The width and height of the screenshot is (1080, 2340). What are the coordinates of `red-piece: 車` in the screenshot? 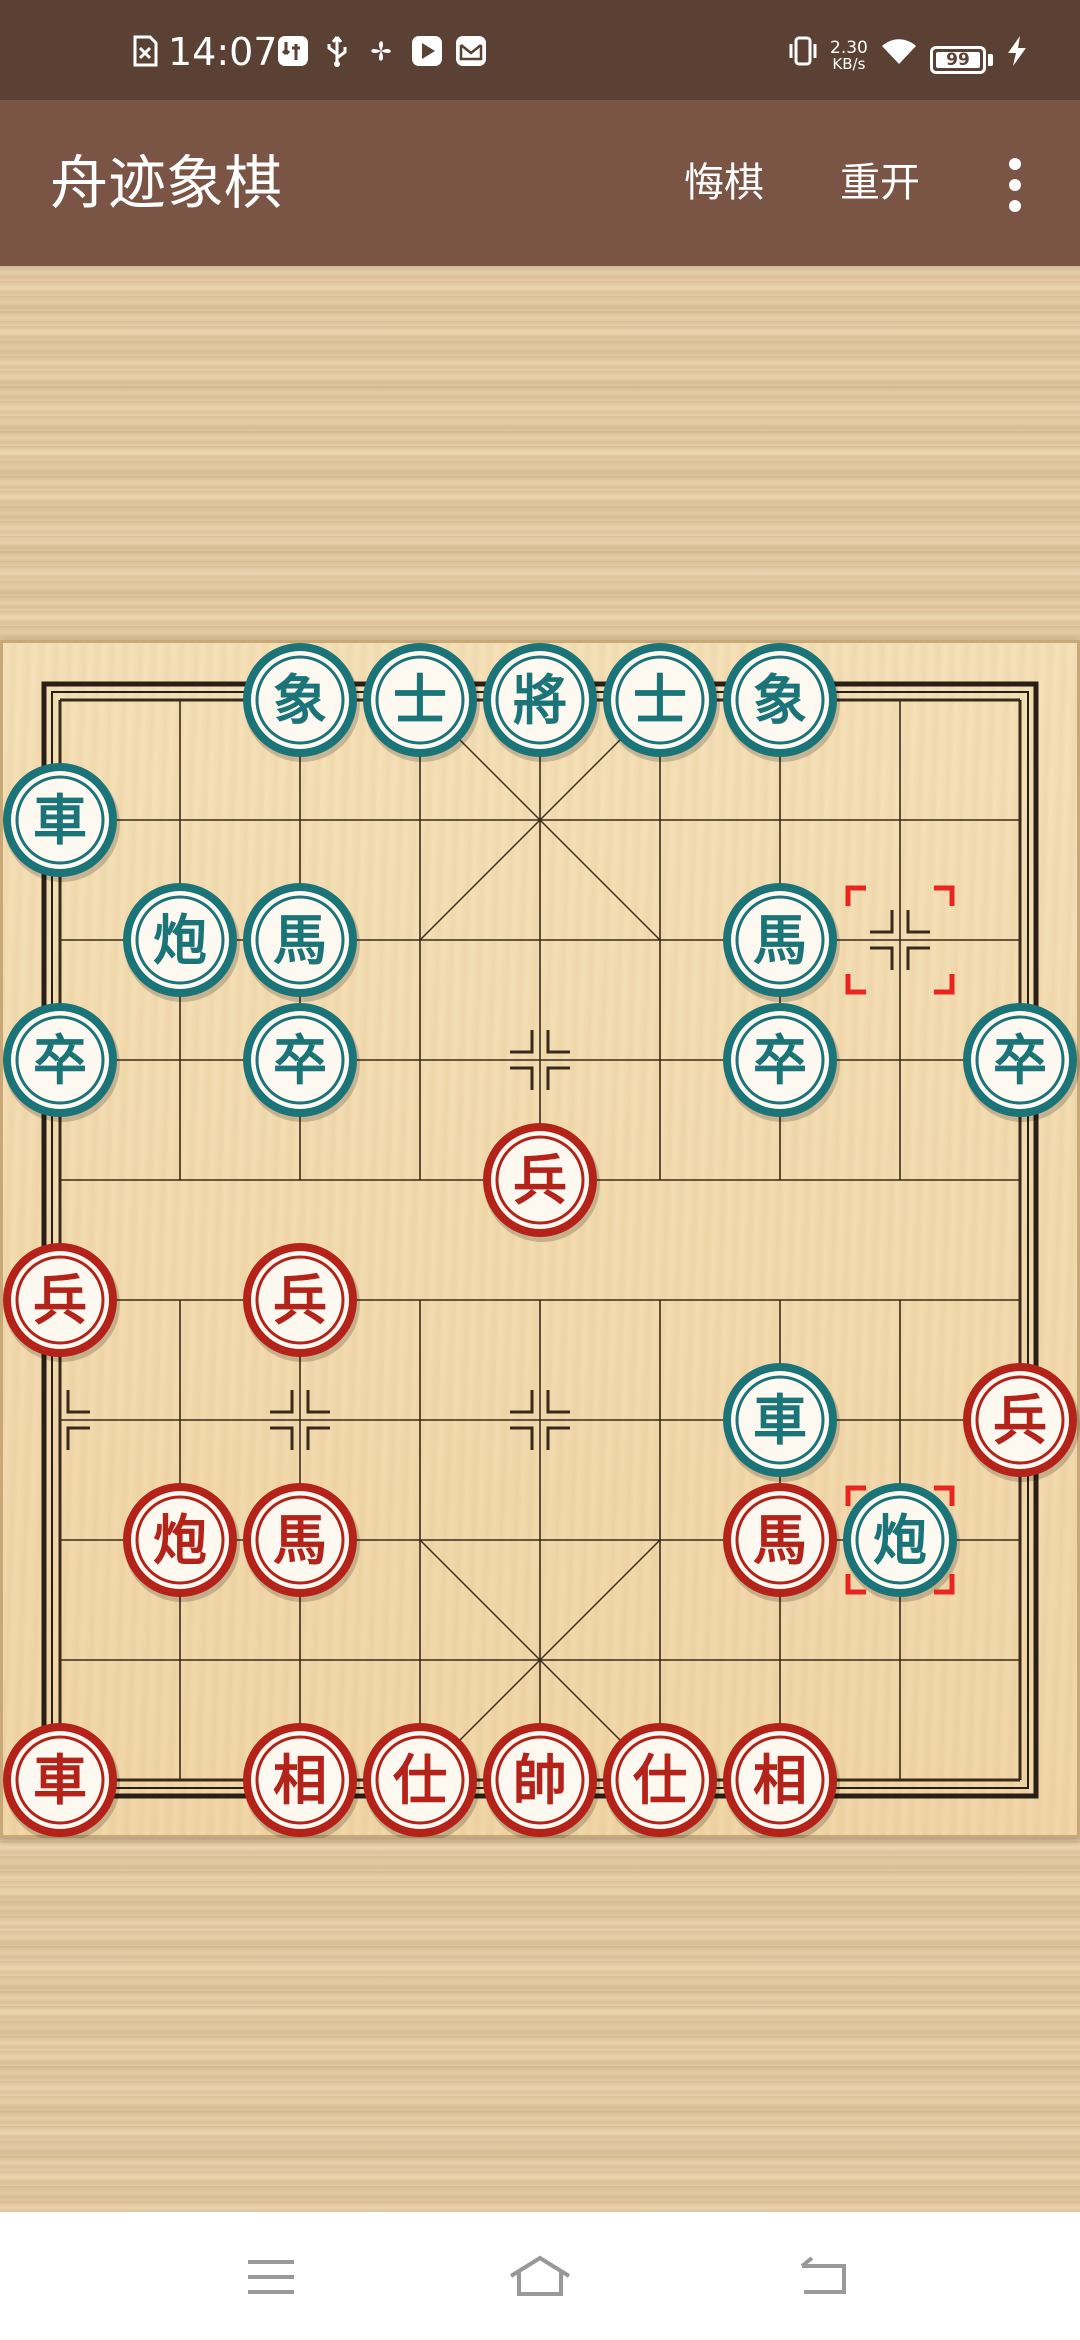 It's located at (61, 1780).